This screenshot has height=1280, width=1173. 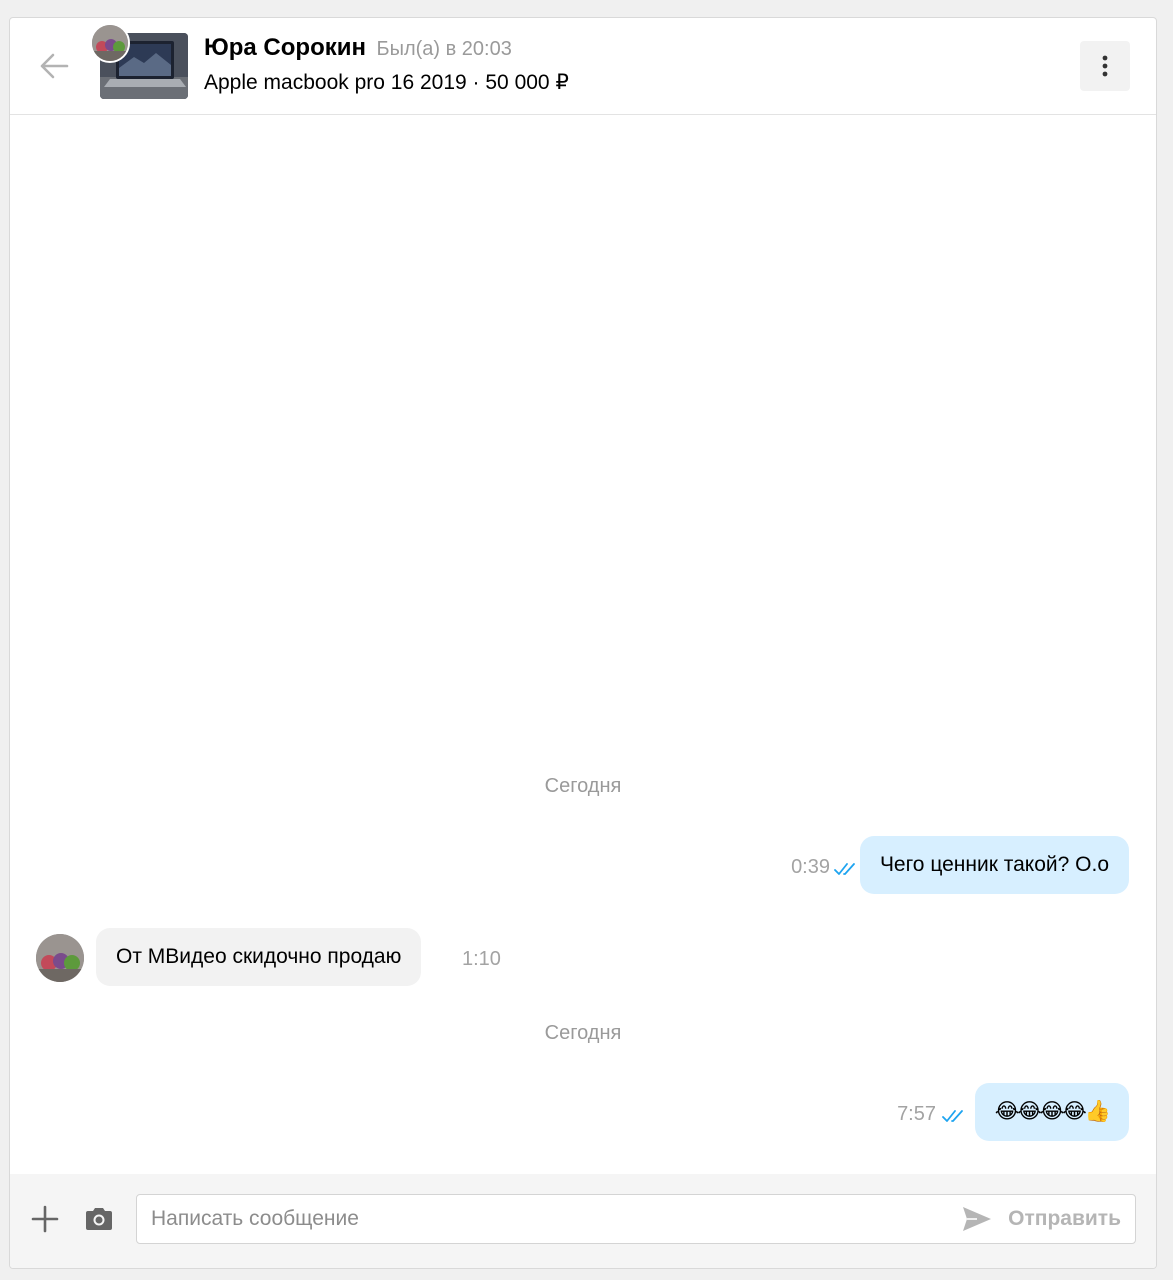 I want to click on outgoing-message: 😂😂😂😂👍, so click(x=1051, y=1112).